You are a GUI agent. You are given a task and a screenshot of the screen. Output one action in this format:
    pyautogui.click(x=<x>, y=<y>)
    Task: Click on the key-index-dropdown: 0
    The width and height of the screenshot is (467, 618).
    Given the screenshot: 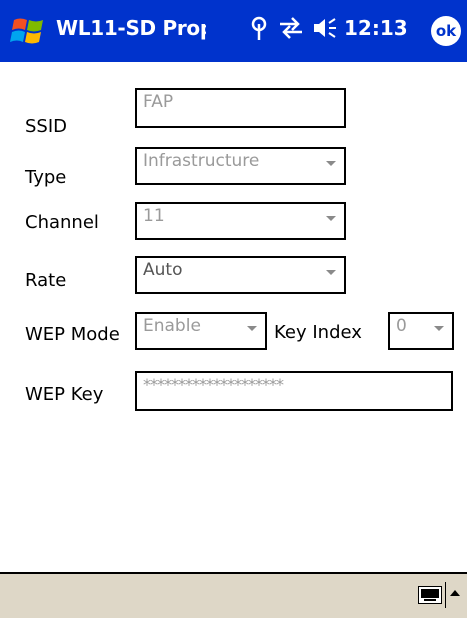 What is the action you would take?
    pyautogui.click(x=421, y=331)
    